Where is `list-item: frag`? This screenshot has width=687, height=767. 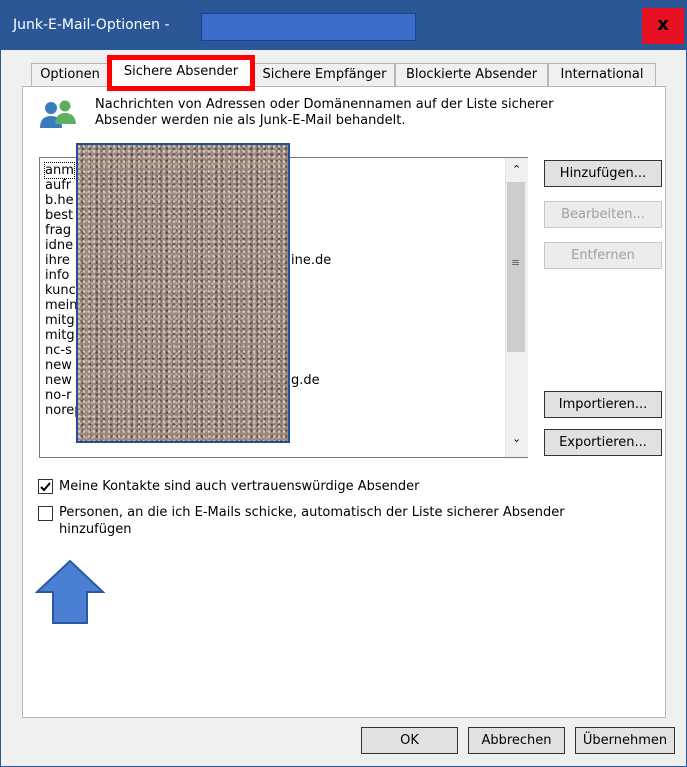 list-item: frag is located at coordinates (58, 230).